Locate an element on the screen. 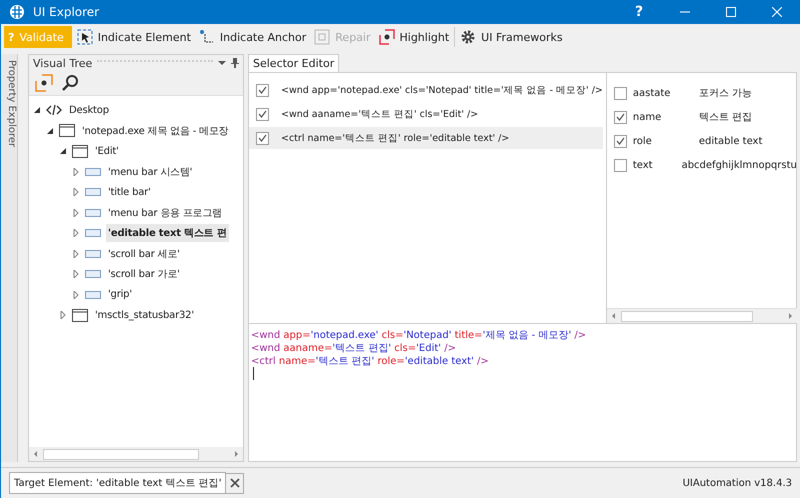 This screenshot has width=800, height=498. code-line: <wnd app='notepad.exe' cls='Notepad' title='제목 없음 - 메모장' /> is located at coordinates (419, 335).